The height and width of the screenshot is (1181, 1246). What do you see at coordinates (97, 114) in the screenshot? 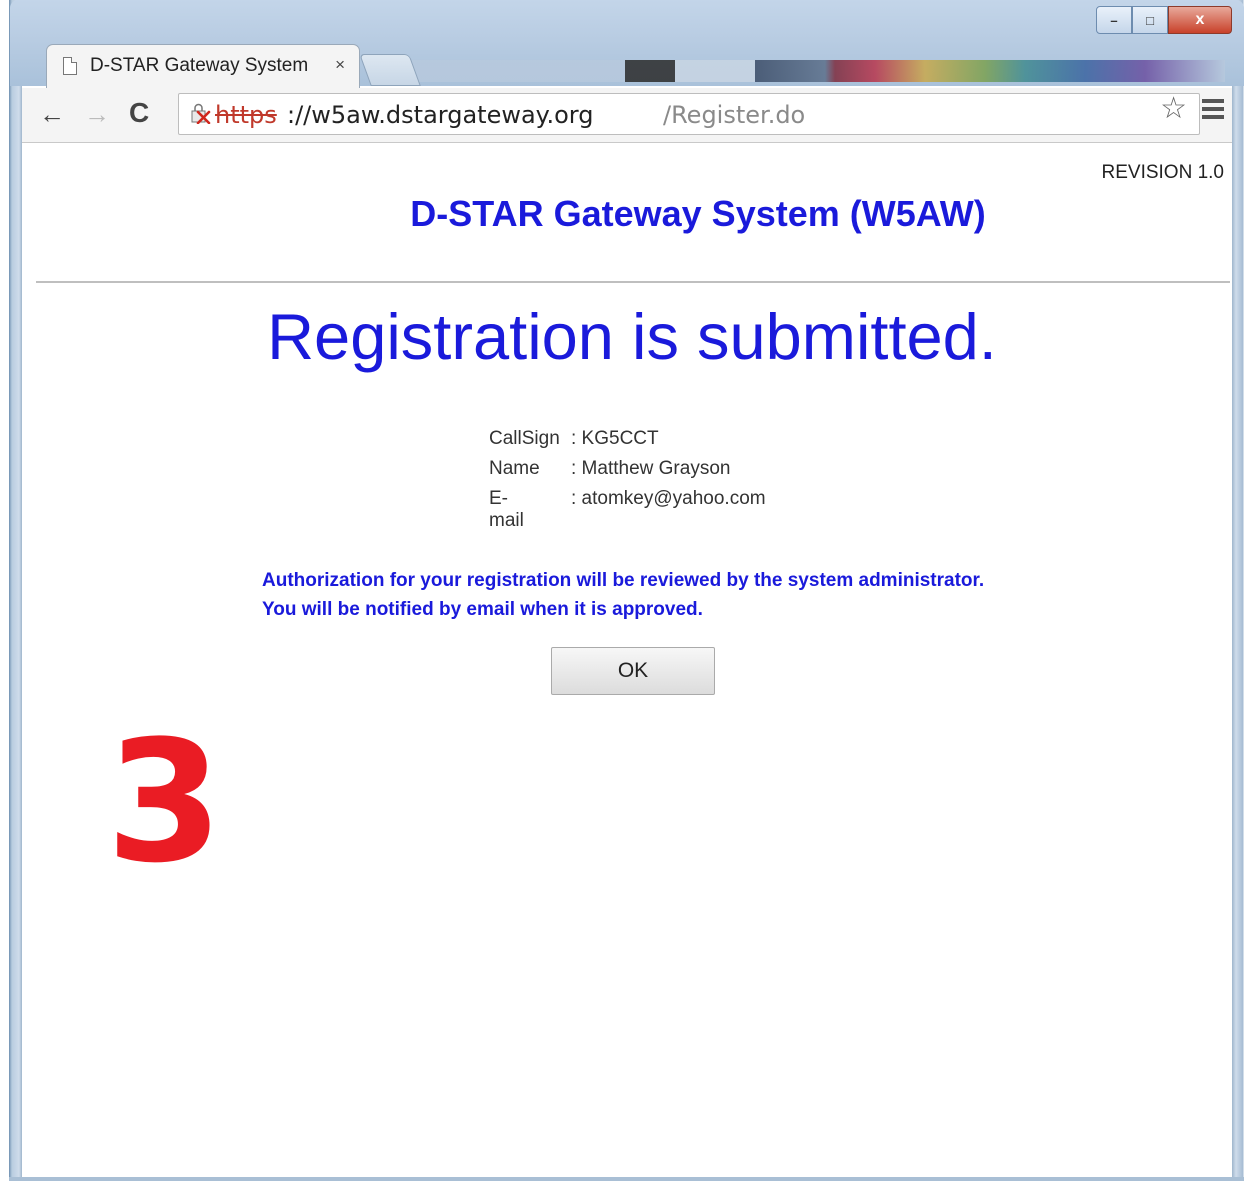
I see `forward-arrow-icon: →` at bounding box center [97, 114].